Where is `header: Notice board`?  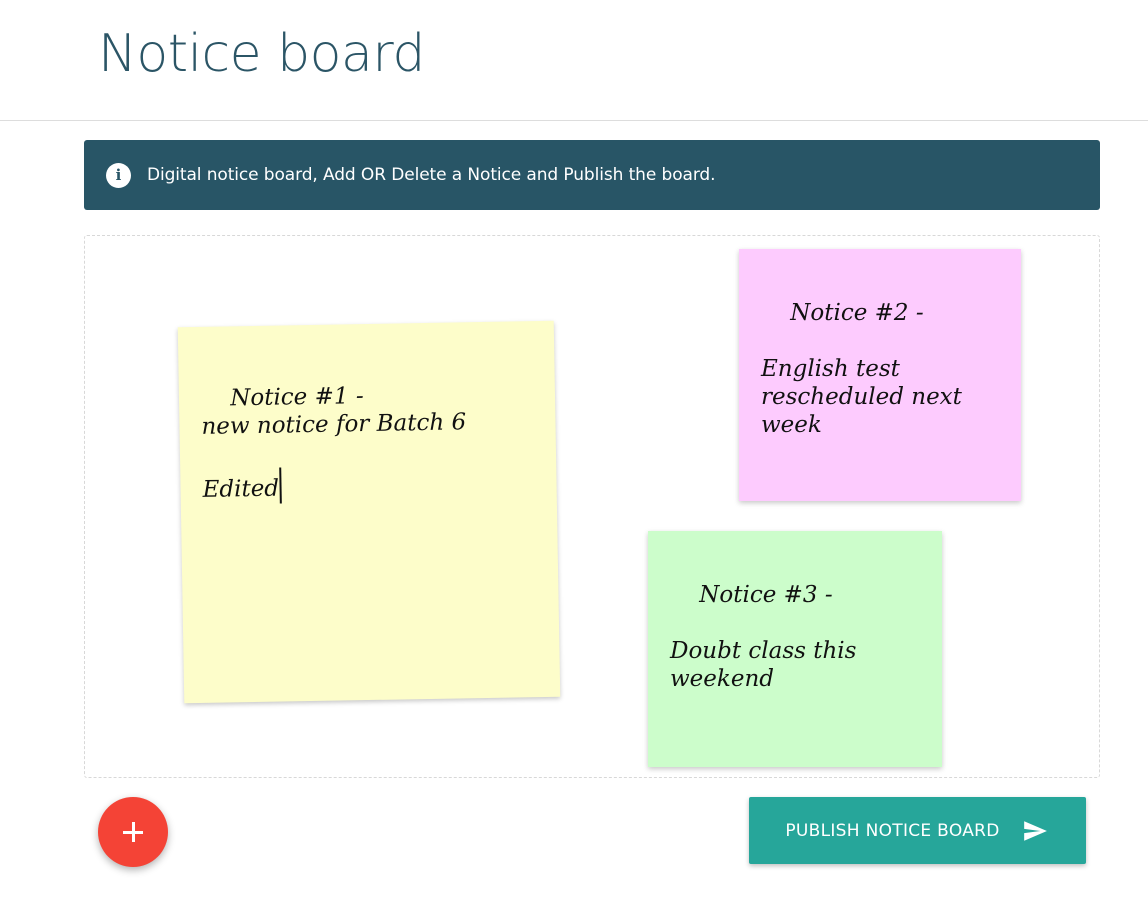
header: Notice board is located at coordinates (574, 60).